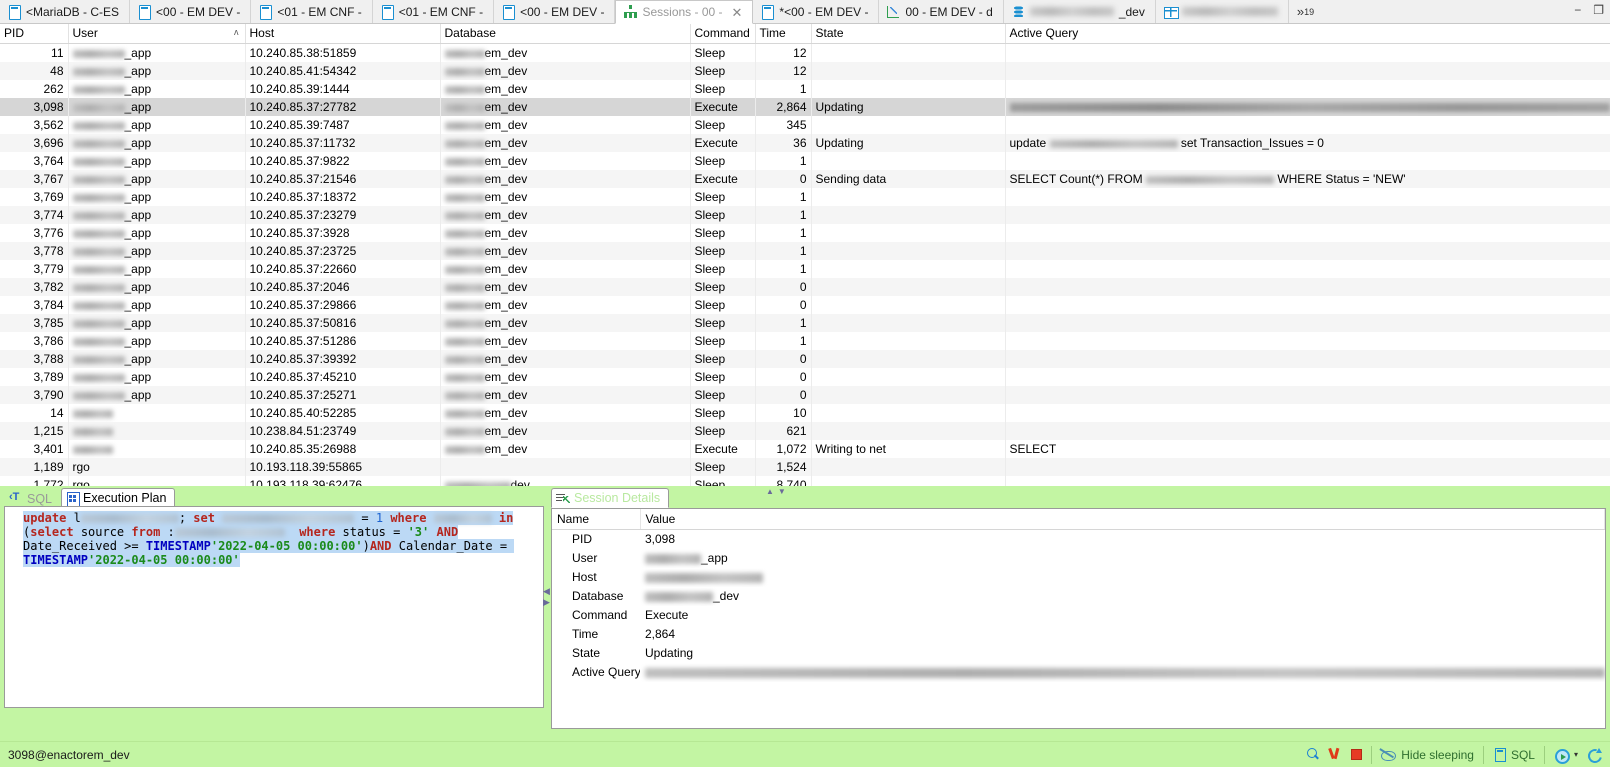  I want to click on table-row: 3,779 _app 10.240.85.37:22660 em_dev Sleep 1, so click(805, 269).